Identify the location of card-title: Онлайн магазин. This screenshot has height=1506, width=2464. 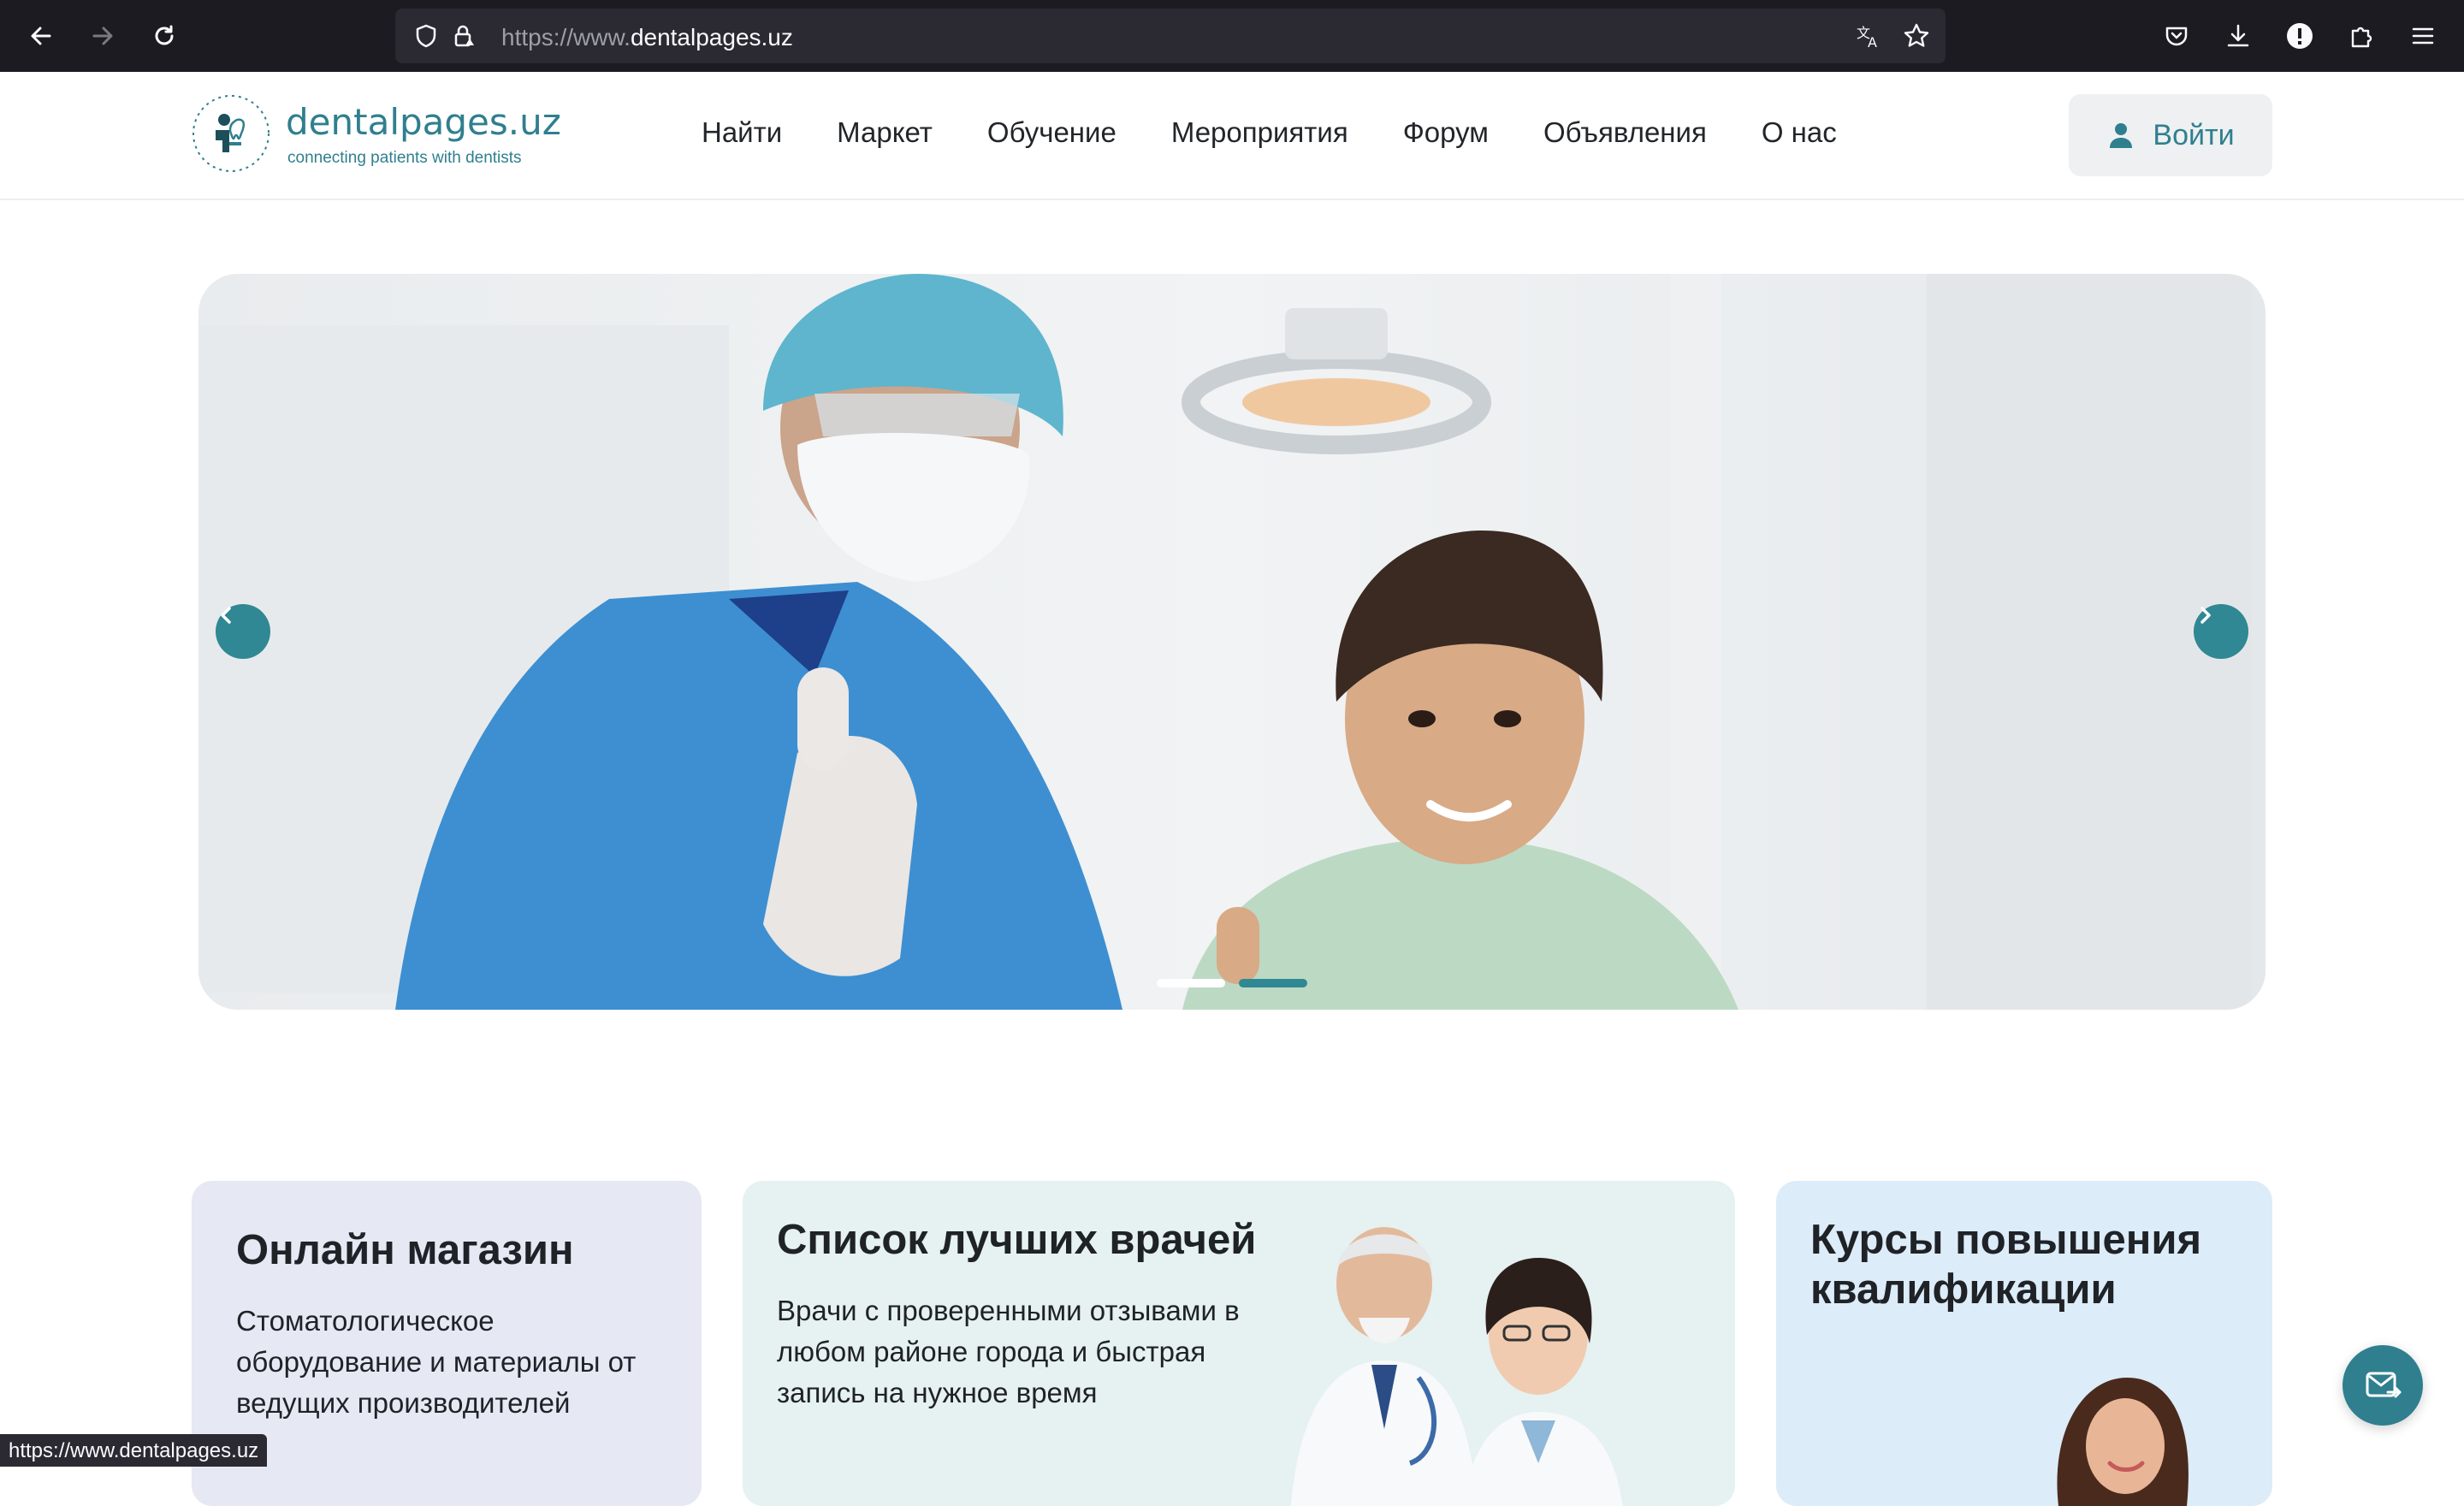
(405, 1250).